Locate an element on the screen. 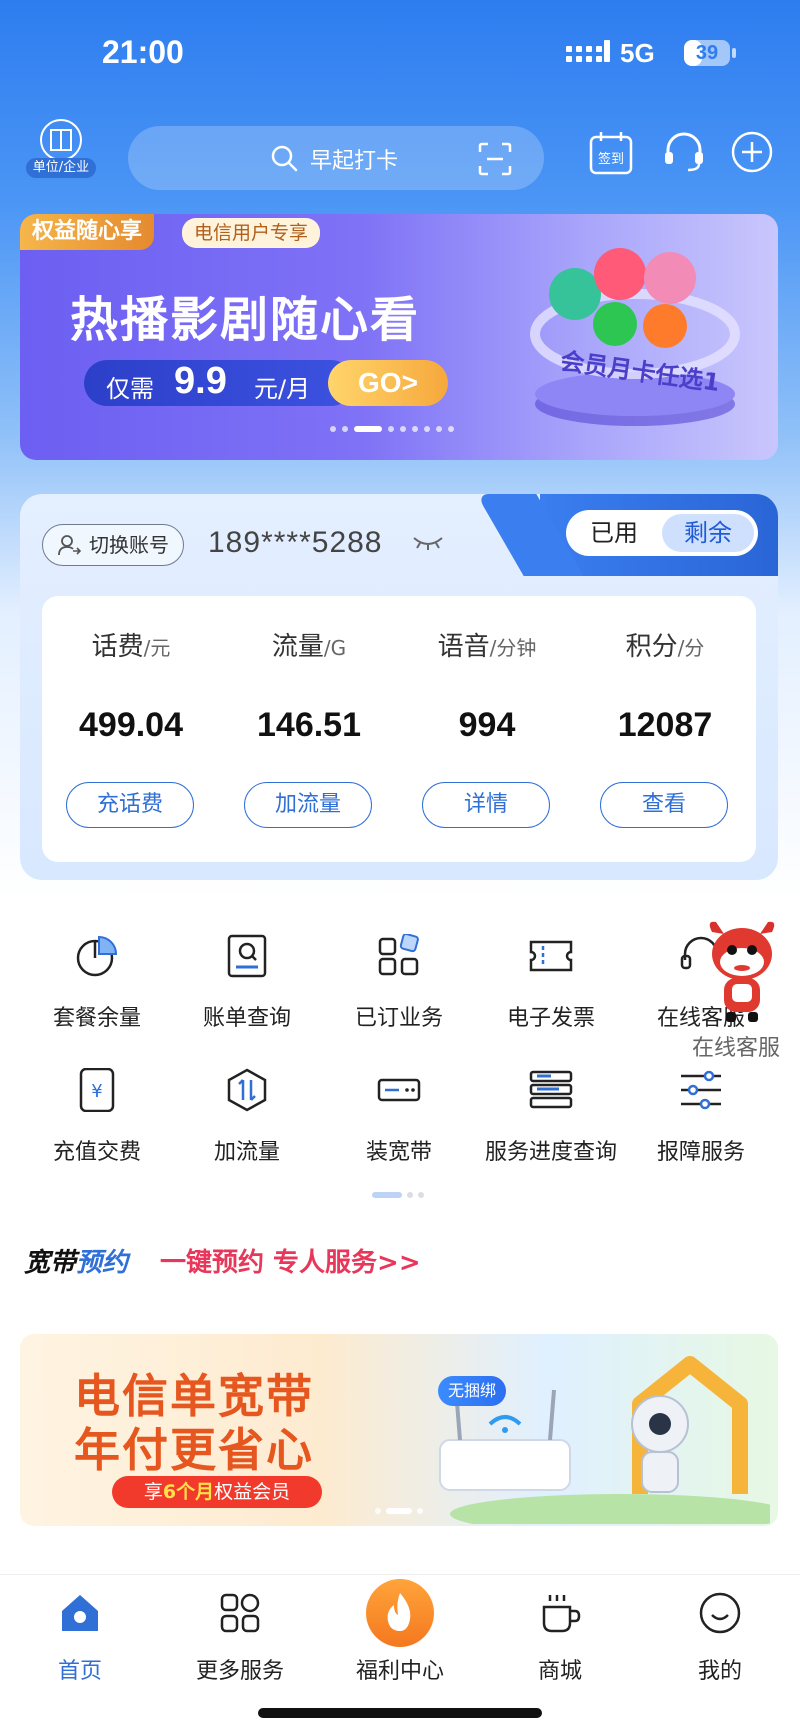 Image resolution: width=800 pixels, height=1734 pixels. switch-account-button: 切换账号 is located at coordinates (113, 545).